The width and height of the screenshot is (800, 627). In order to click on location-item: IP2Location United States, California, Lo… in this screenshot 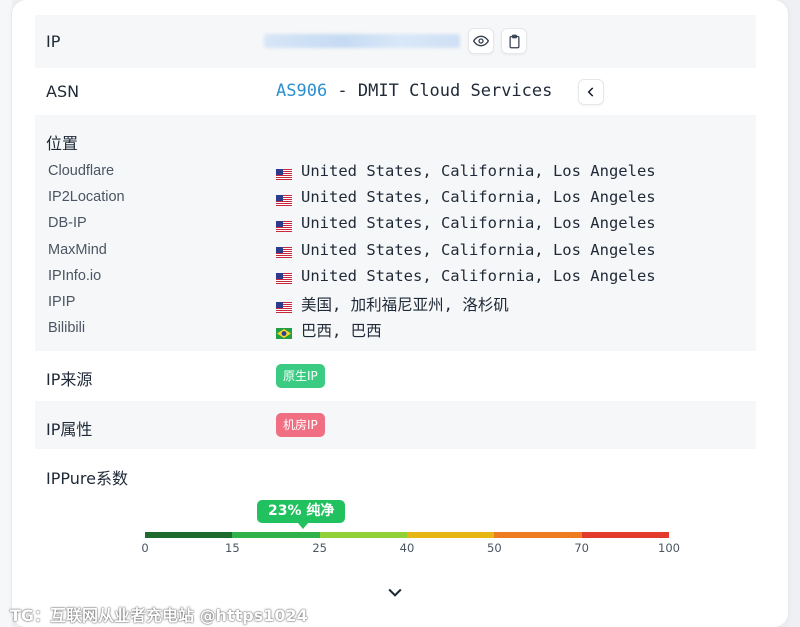, I will do `click(395, 198)`.